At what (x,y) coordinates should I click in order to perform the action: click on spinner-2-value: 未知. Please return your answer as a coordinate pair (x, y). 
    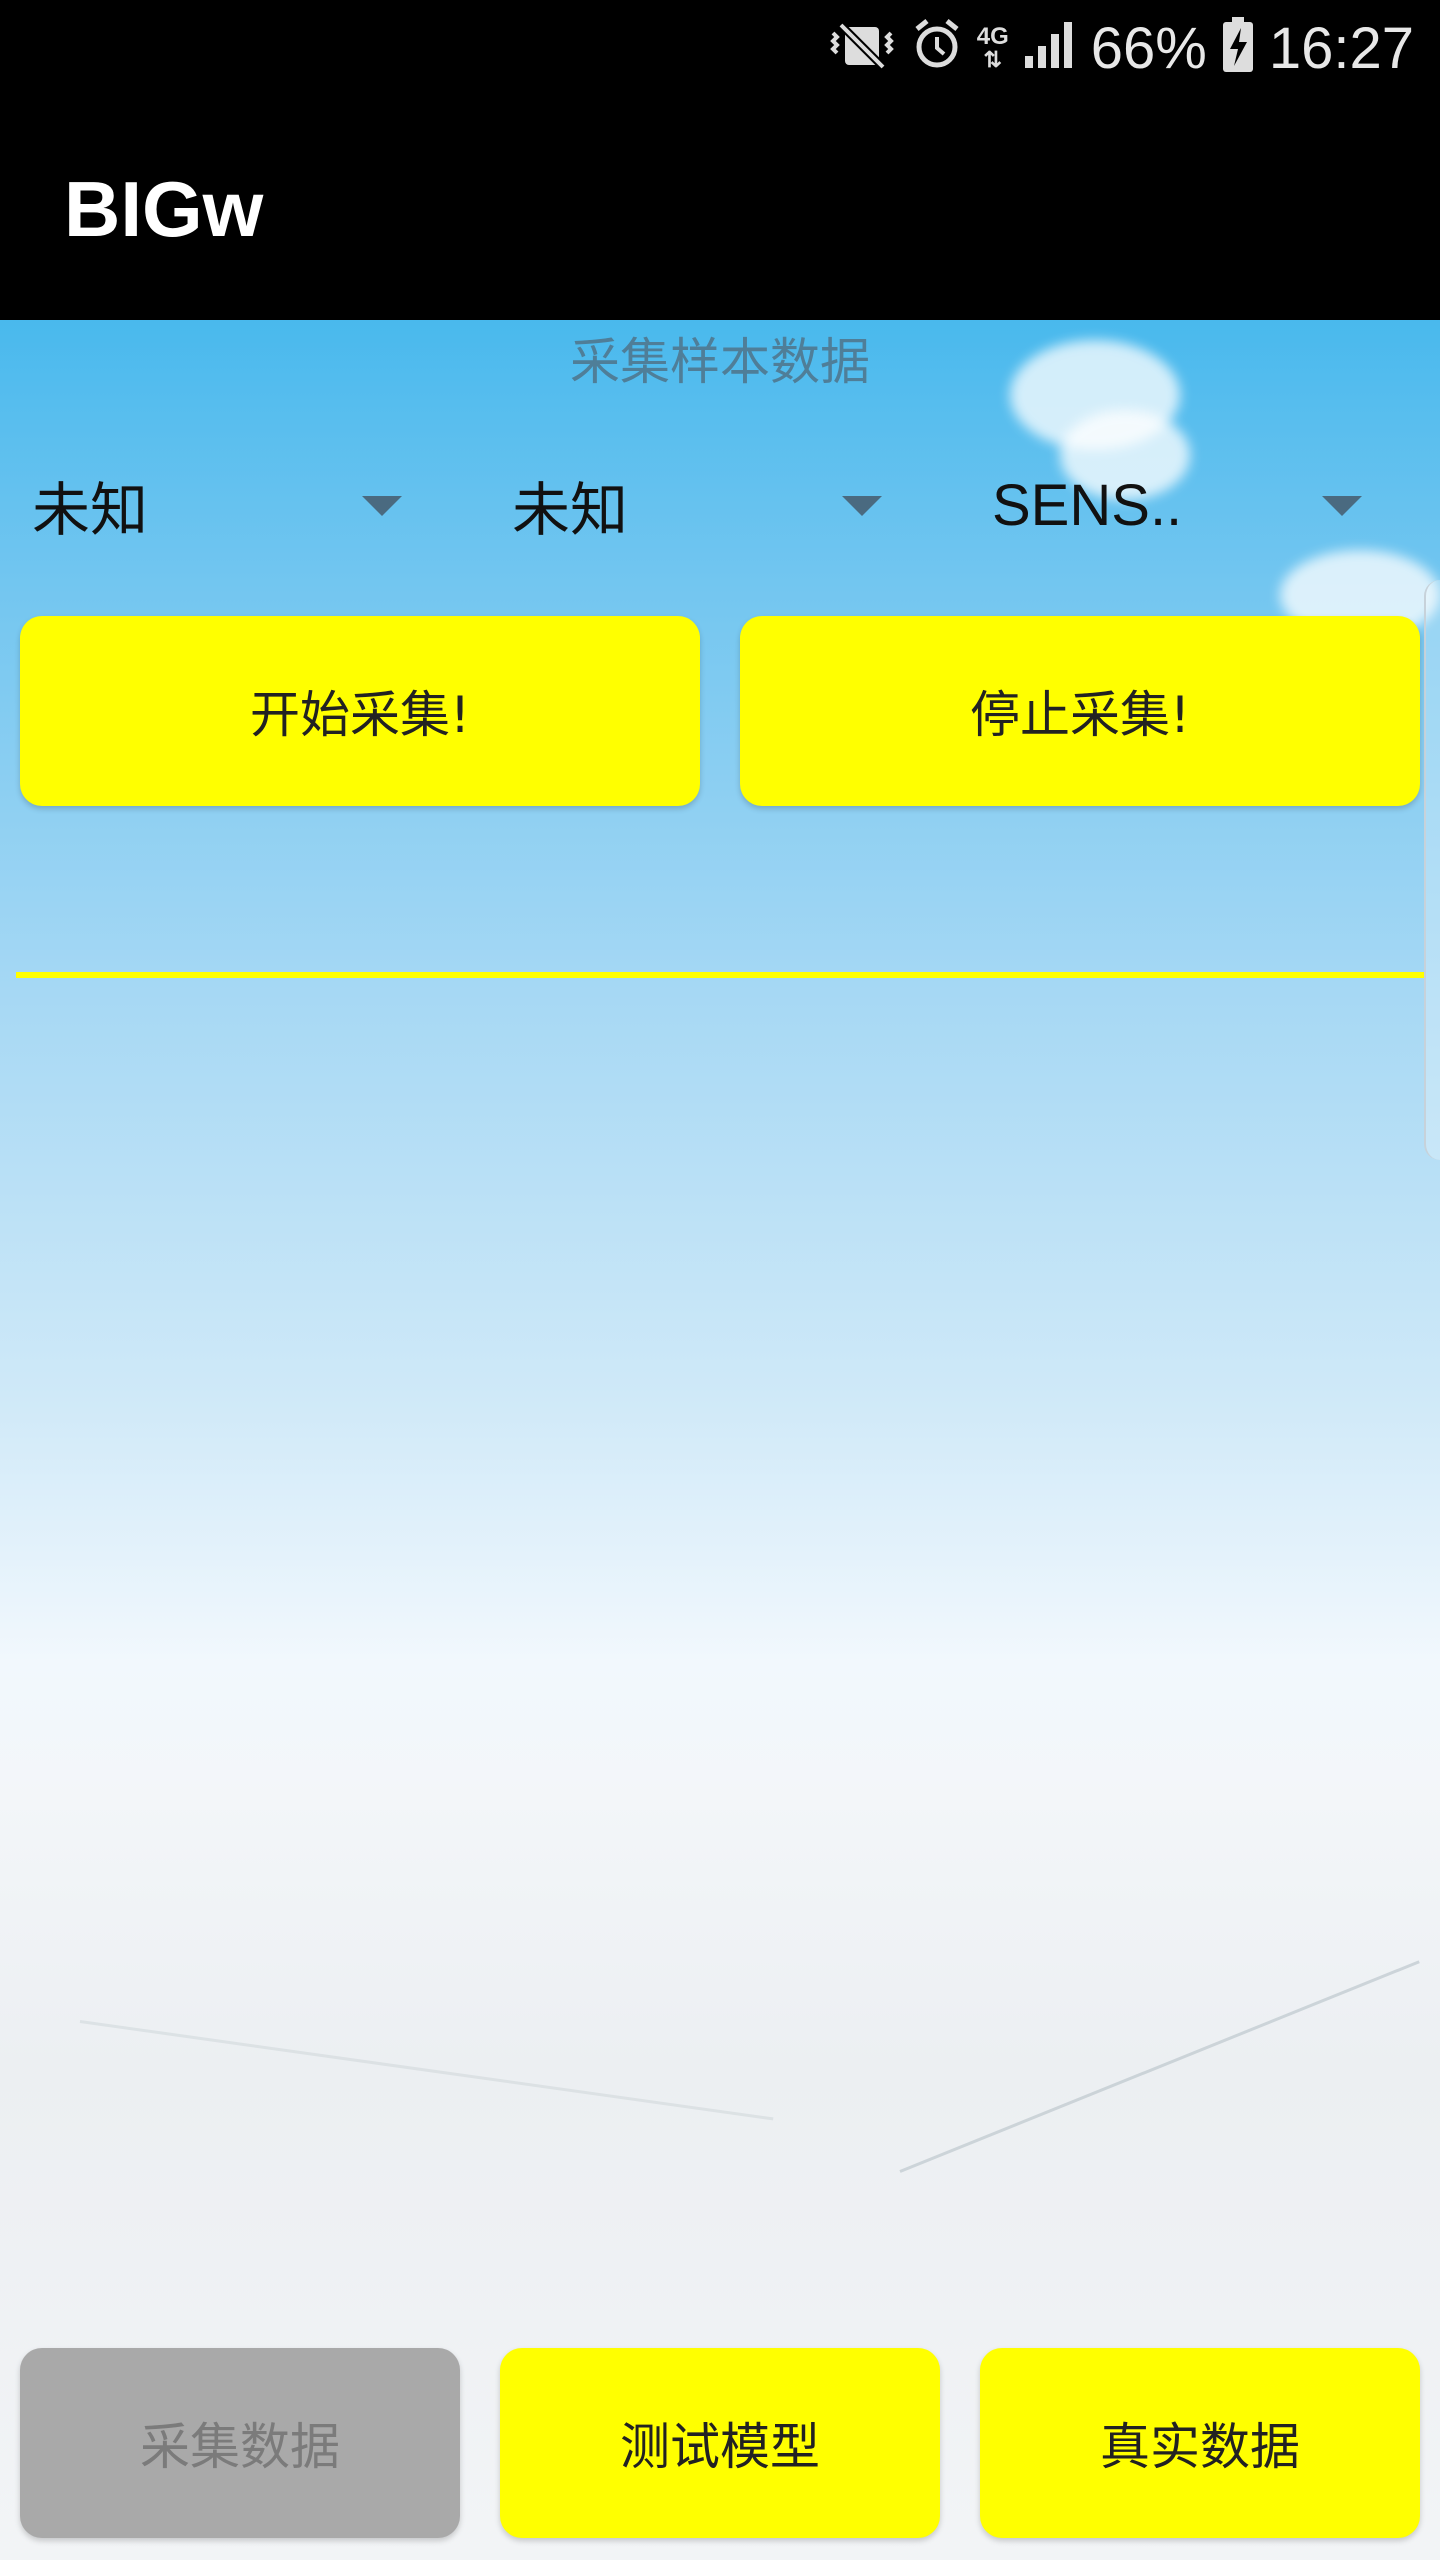
    Looking at the image, I should click on (570, 510).